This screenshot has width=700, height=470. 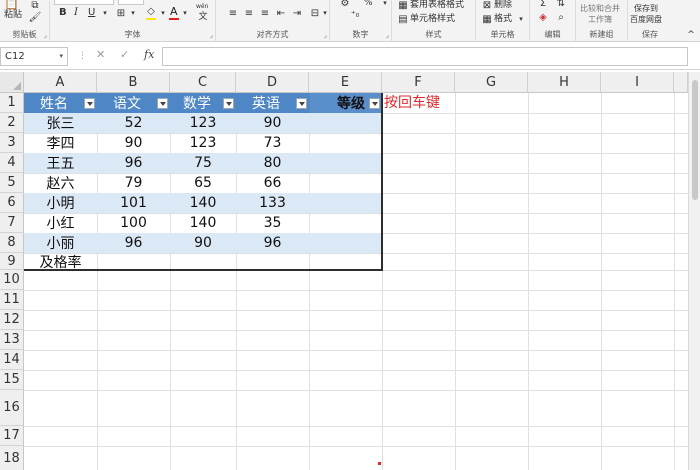 I want to click on alignment-group-label: 对齐方式, so click(x=272, y=34).